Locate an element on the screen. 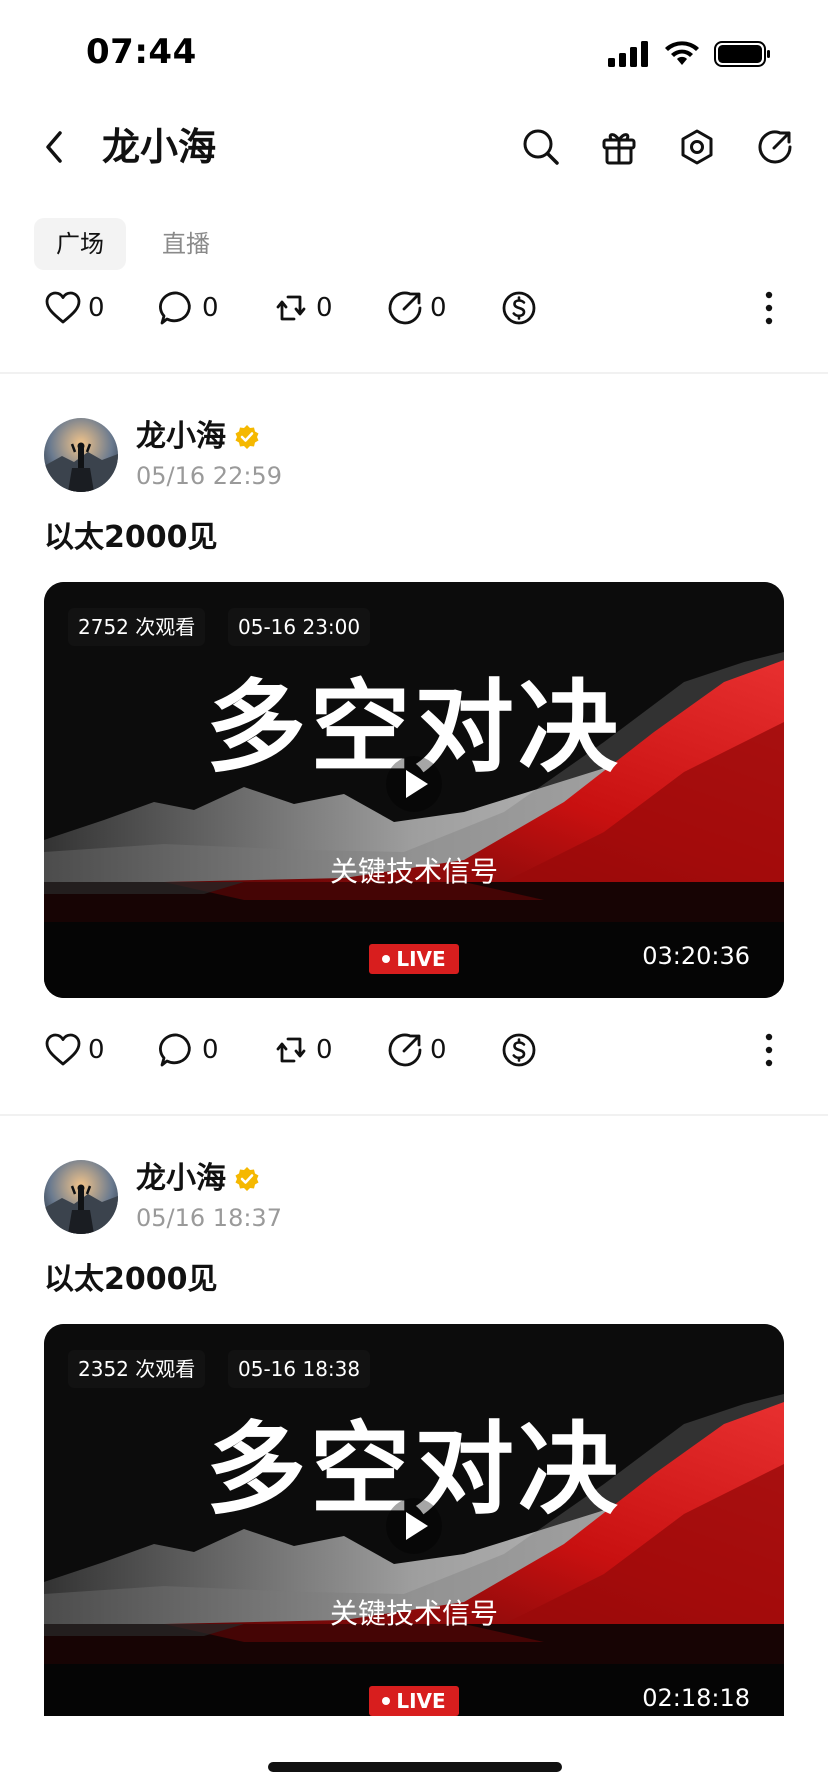 The image size is (828, 1792). status-icons is located at coordinates (690, 54).